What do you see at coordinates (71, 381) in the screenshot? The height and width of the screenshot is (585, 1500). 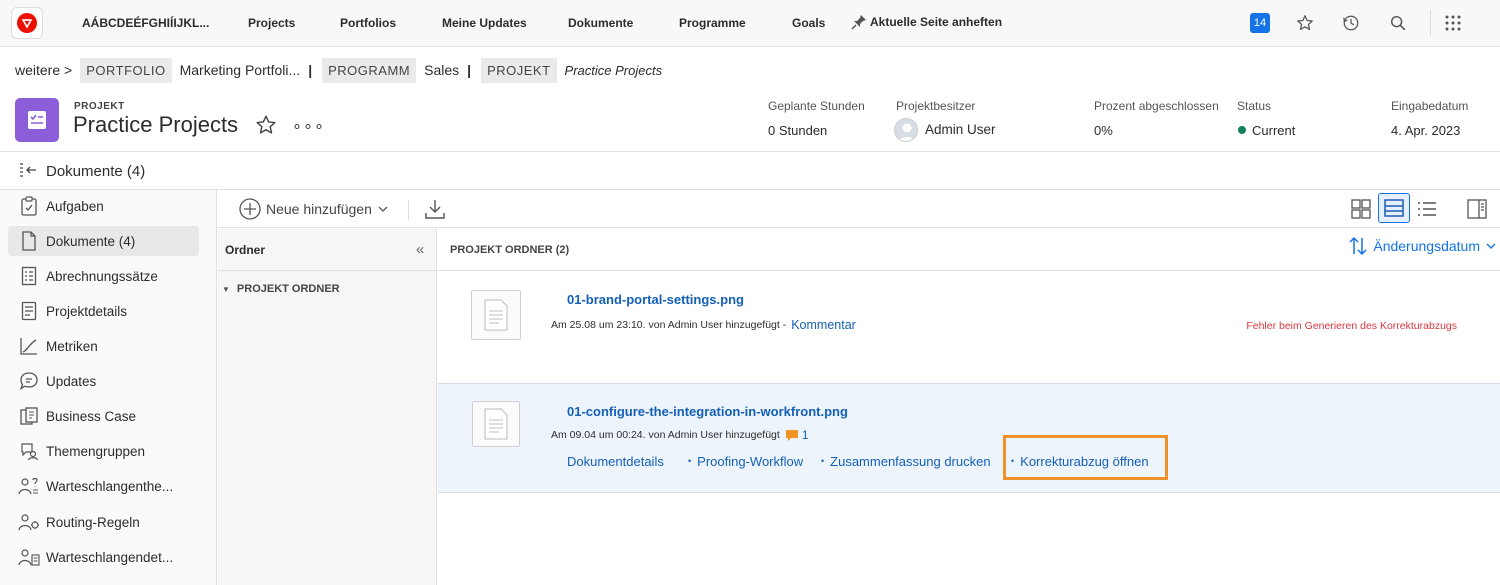 I see `leftnav-item-label: Updates` at bounding box center [71, 381].